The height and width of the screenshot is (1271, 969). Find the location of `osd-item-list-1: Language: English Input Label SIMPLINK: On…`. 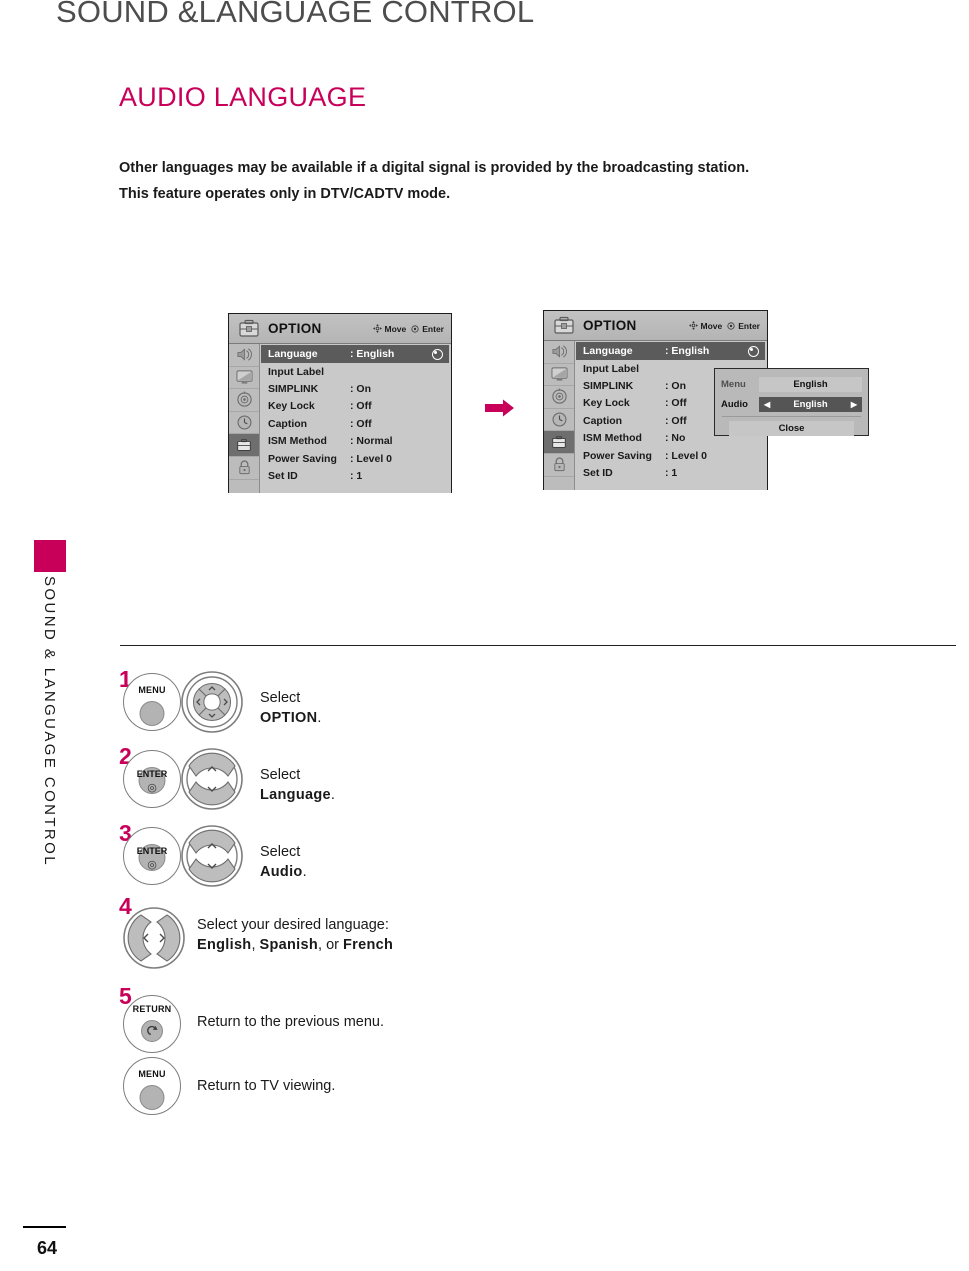

osd-item-list-1: Language: English Input Label SIMPLINK: On… is located at coordinates (355, 418).